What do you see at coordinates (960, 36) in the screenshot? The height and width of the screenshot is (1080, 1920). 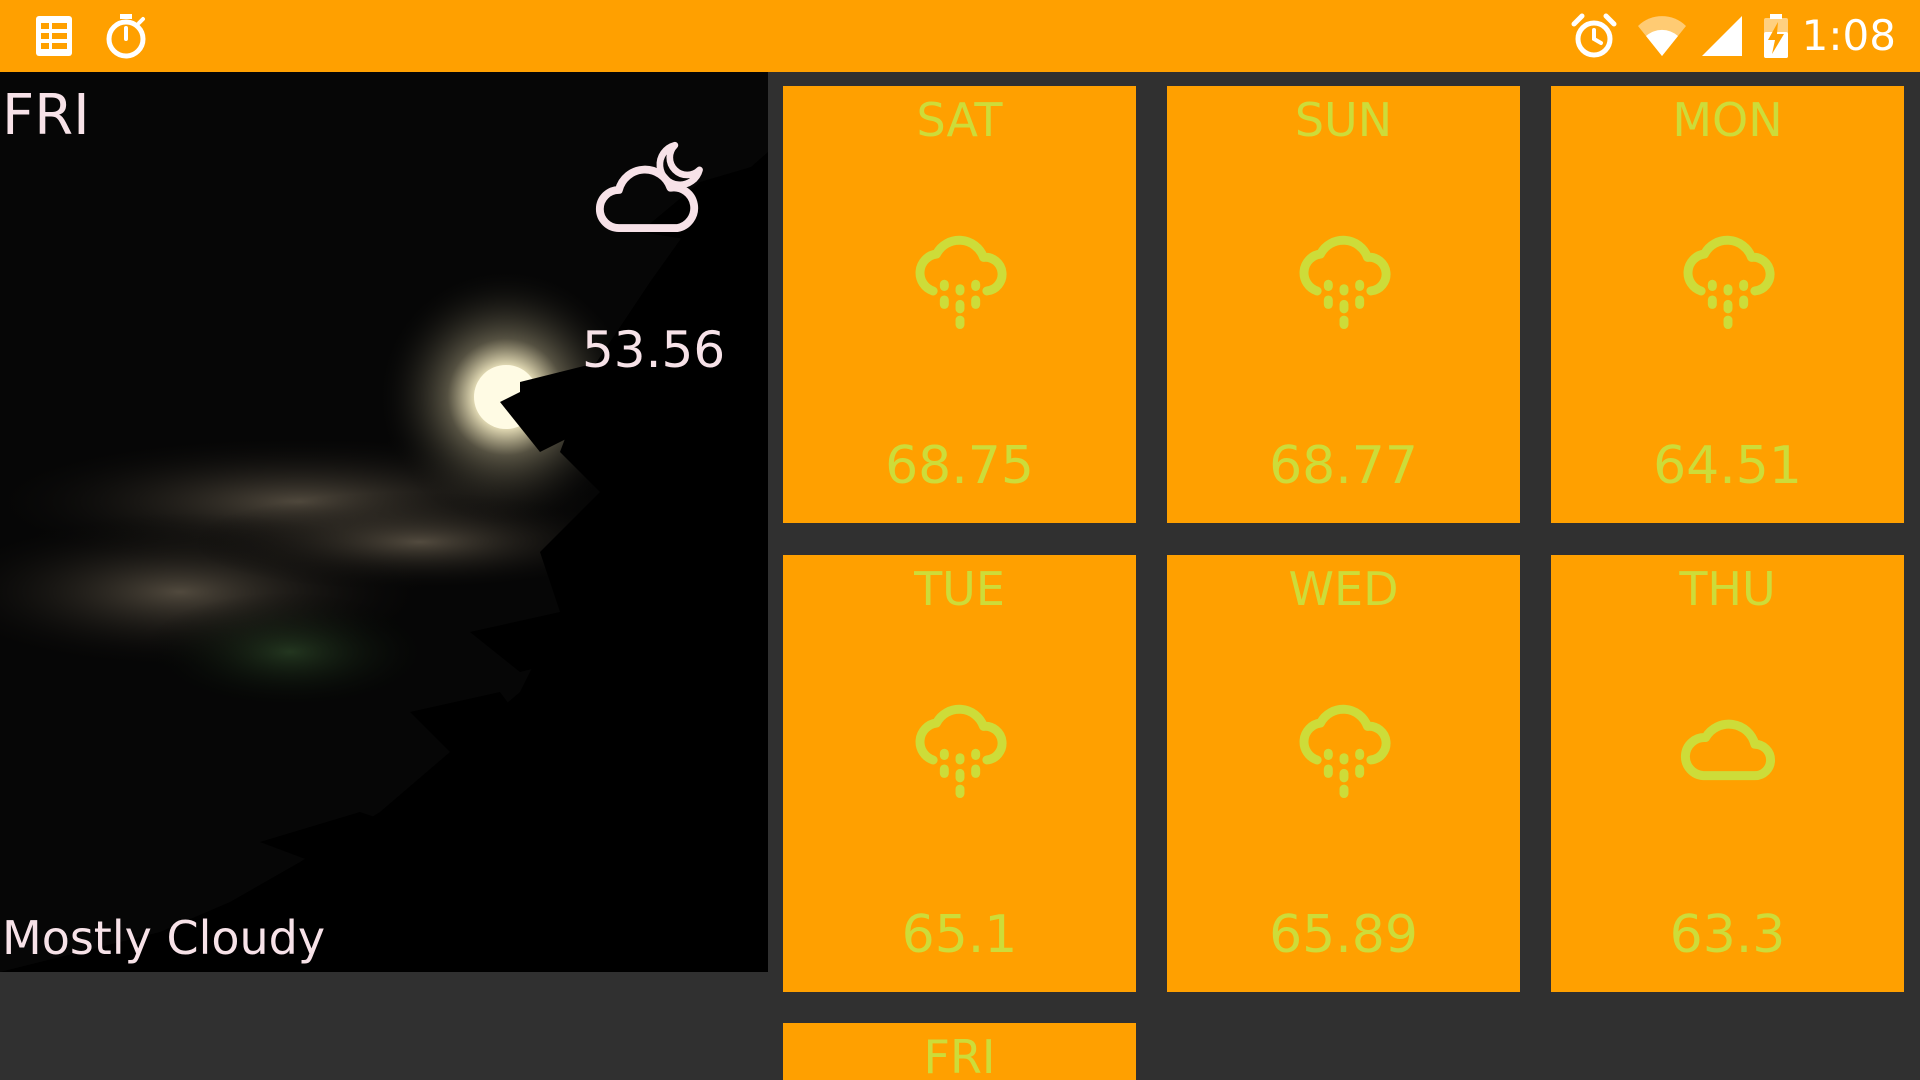 I see `status-bar: 1:08` at bounding box center [960, 36].